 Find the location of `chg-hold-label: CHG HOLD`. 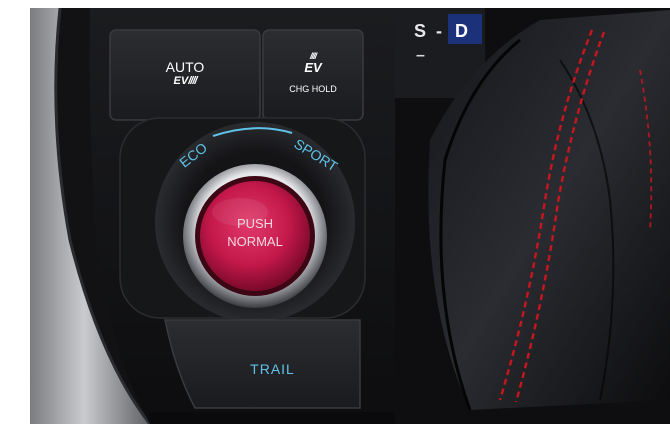

chg-hold-label: CHG HOLD is located at coordinates (313, 89).